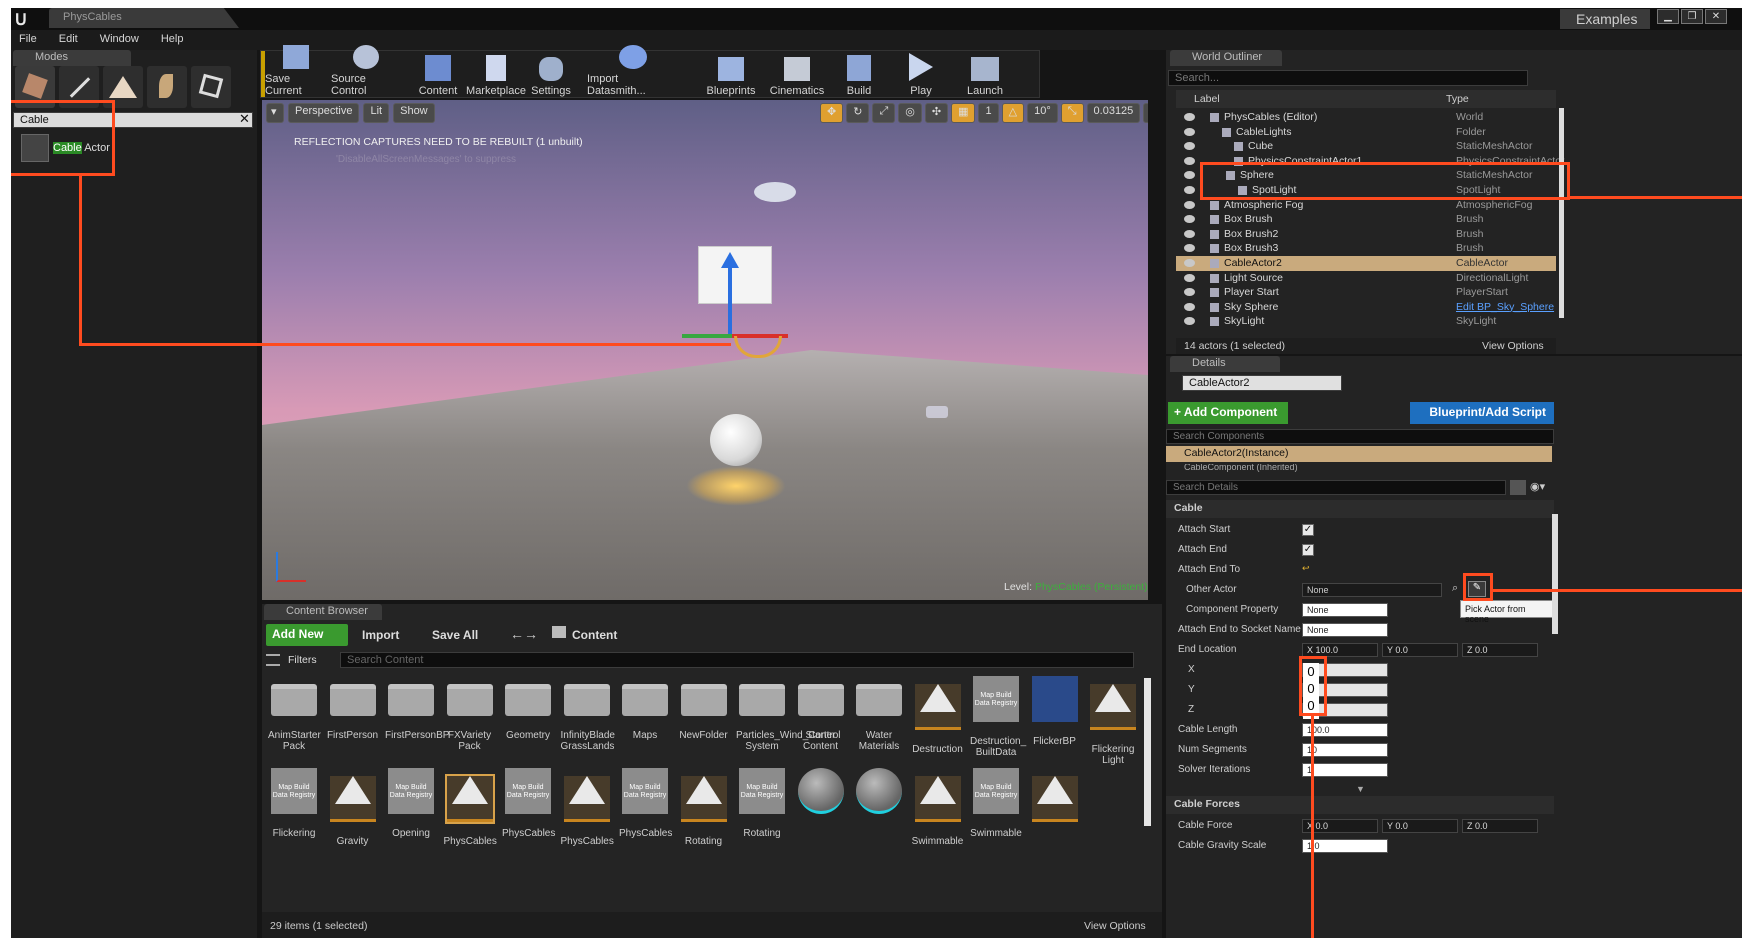 This screenshot has width=1742, height=938. I want to click on scale-size-value: 0.03125, so click(1113, 113).